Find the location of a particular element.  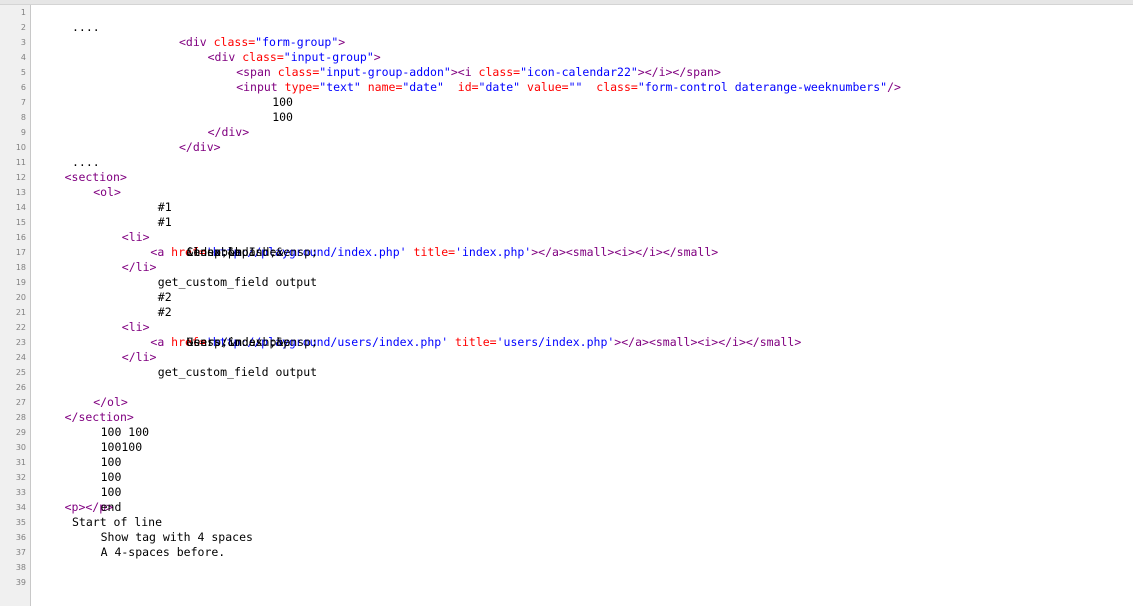

code-token: </div> is located at coordinates (200, 147).